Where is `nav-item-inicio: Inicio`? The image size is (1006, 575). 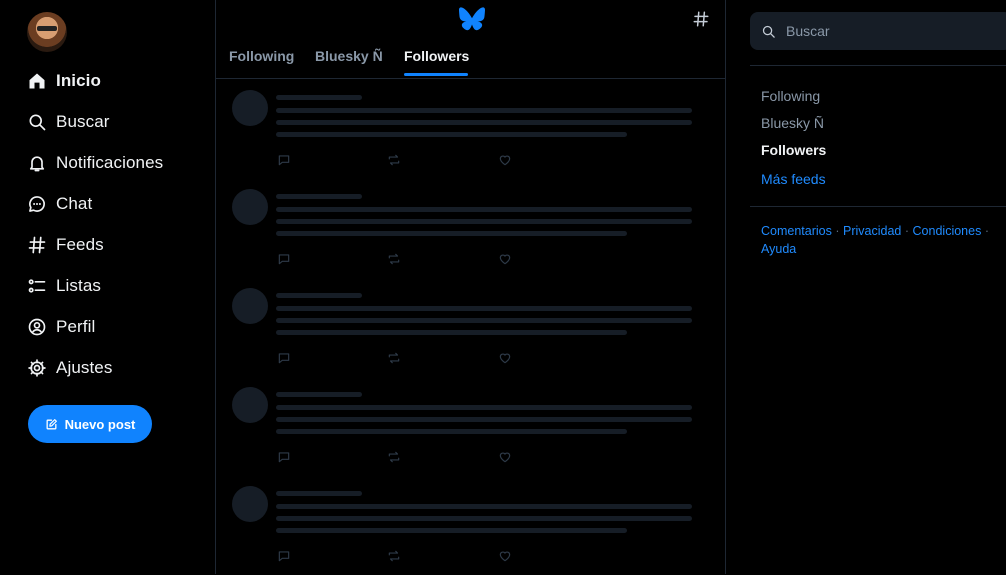 nav-item-inicio: Inicio is located at coordinates (64, 81).